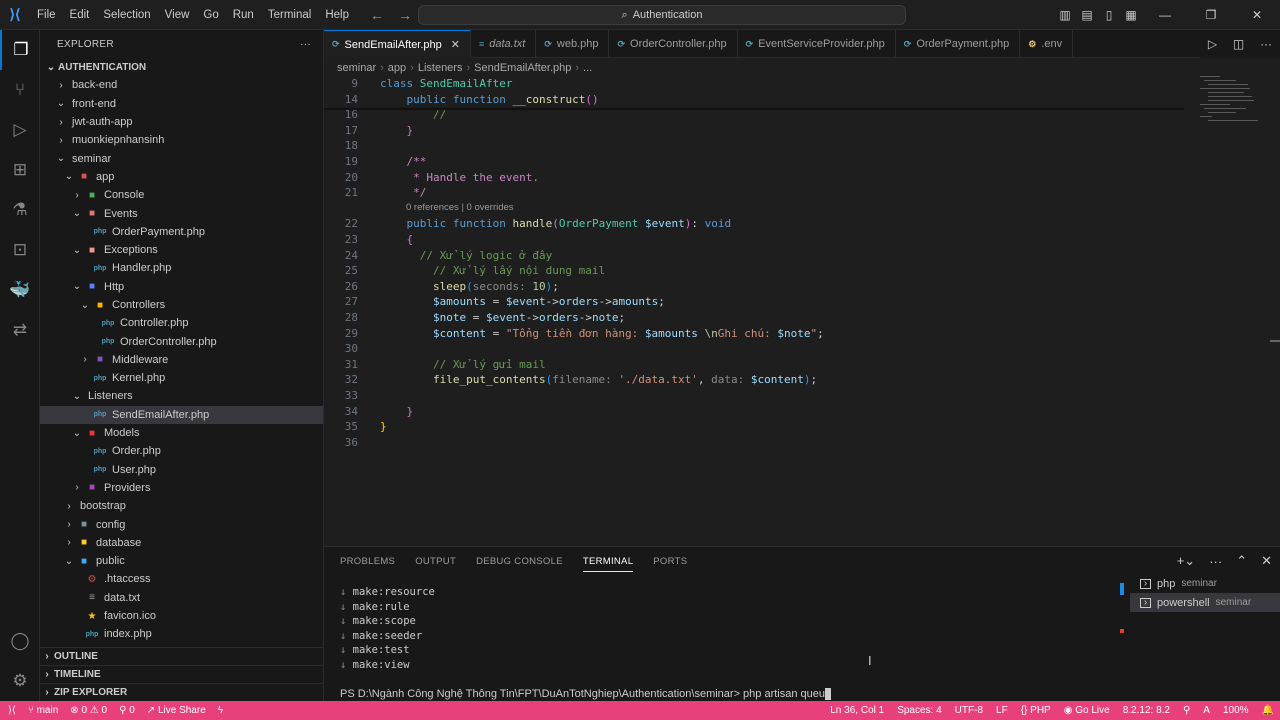 This screenshot has width=1280, height=720. I want to click on testing-icon: ⚗, so click(20, 210).